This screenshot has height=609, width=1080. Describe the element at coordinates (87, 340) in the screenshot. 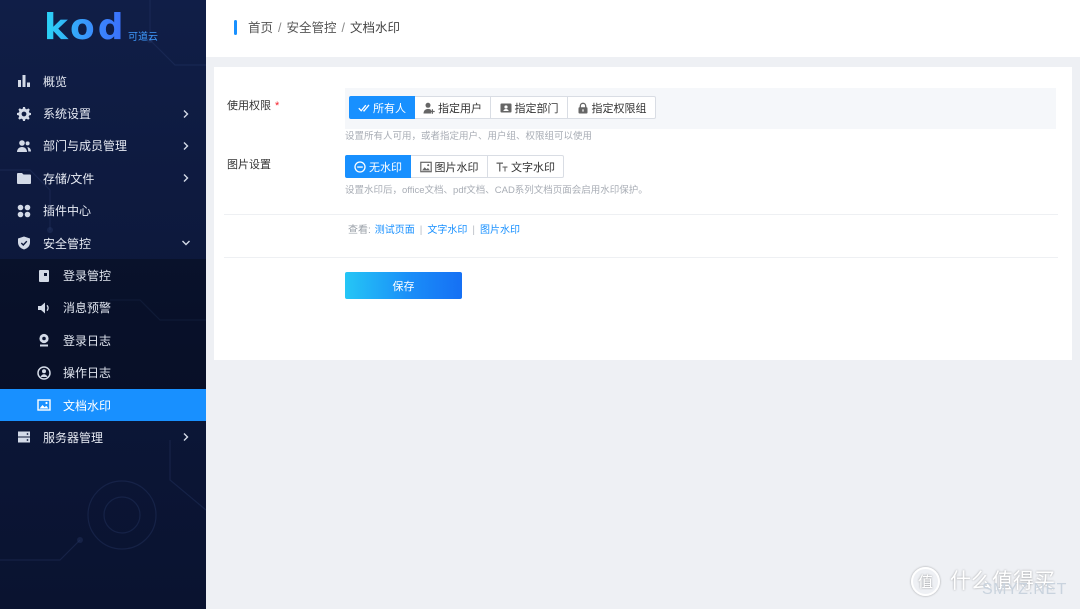

I see `sidebar-item-label: 登录日志` at that location.